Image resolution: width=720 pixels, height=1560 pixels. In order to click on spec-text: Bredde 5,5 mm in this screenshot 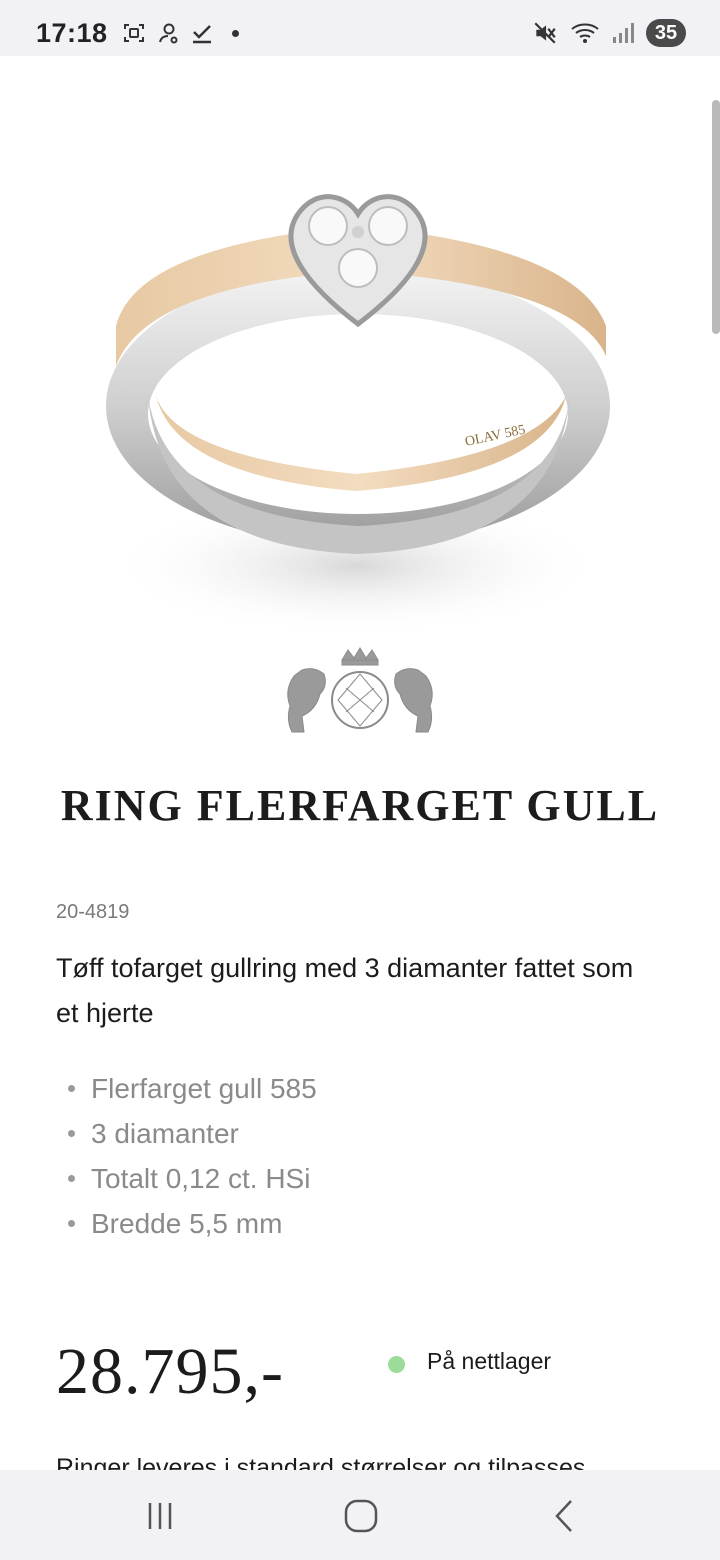, I will do `click(187, 1223)`.